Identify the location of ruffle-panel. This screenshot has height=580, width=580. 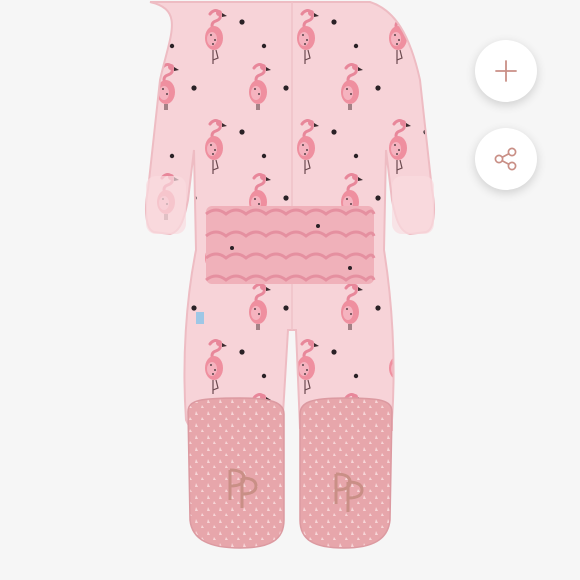
(290, 245).